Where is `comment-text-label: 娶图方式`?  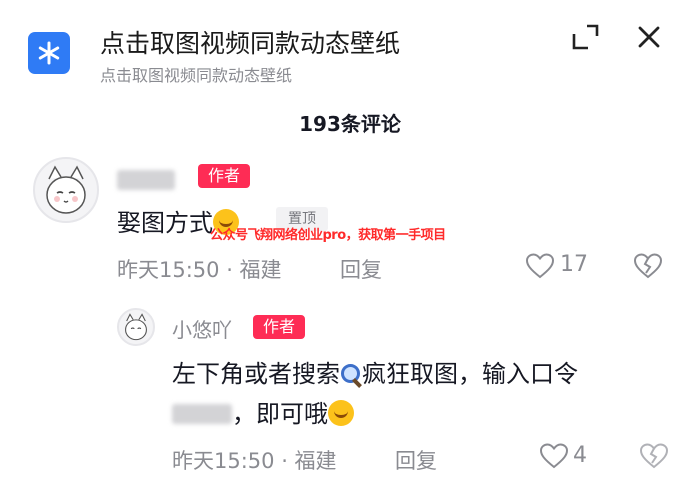
comment-text-label: 娶图方式 is located at coordinates (165, 223).